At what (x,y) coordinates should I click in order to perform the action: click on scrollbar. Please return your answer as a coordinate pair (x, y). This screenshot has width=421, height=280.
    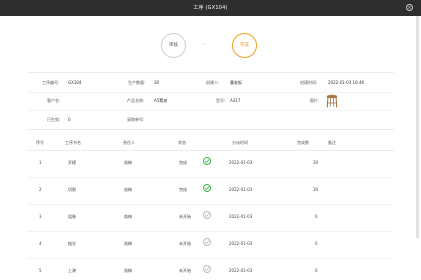
    Looking at the image, I should click on (417, 127).